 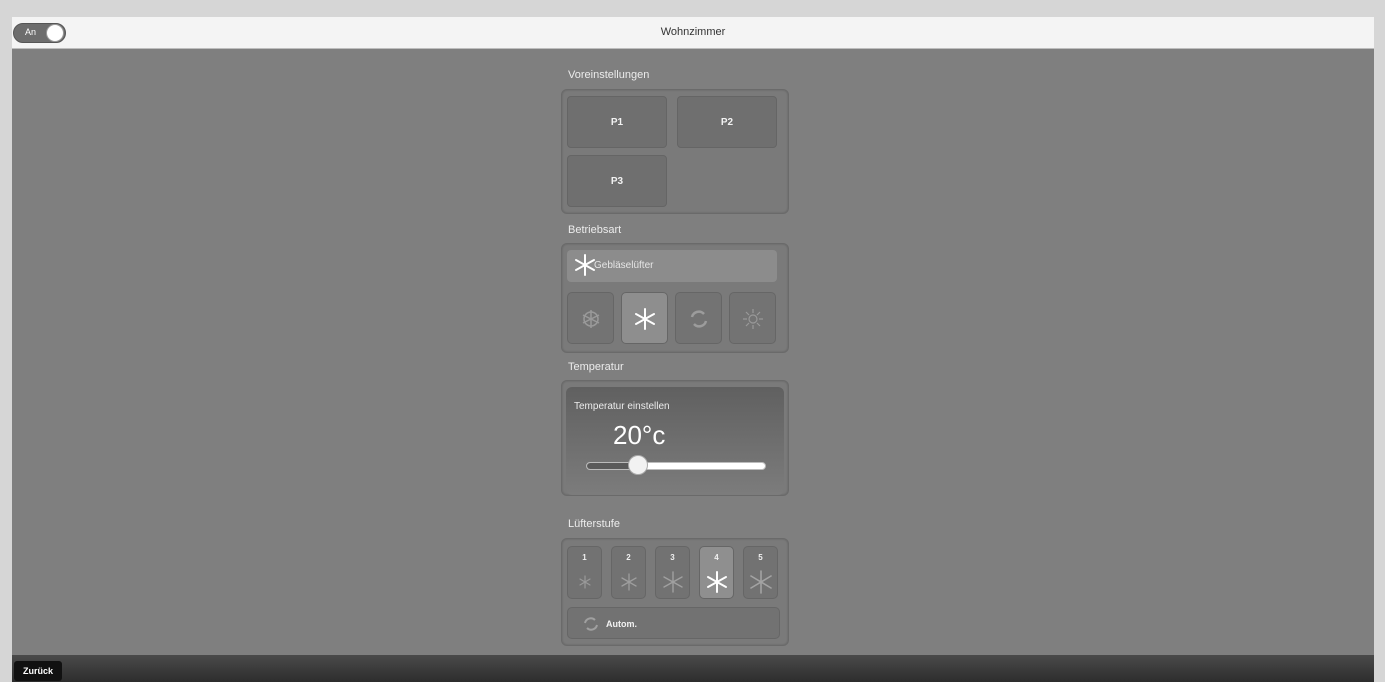 I want to click on mode-button-auto, so click(x=698, y=318).